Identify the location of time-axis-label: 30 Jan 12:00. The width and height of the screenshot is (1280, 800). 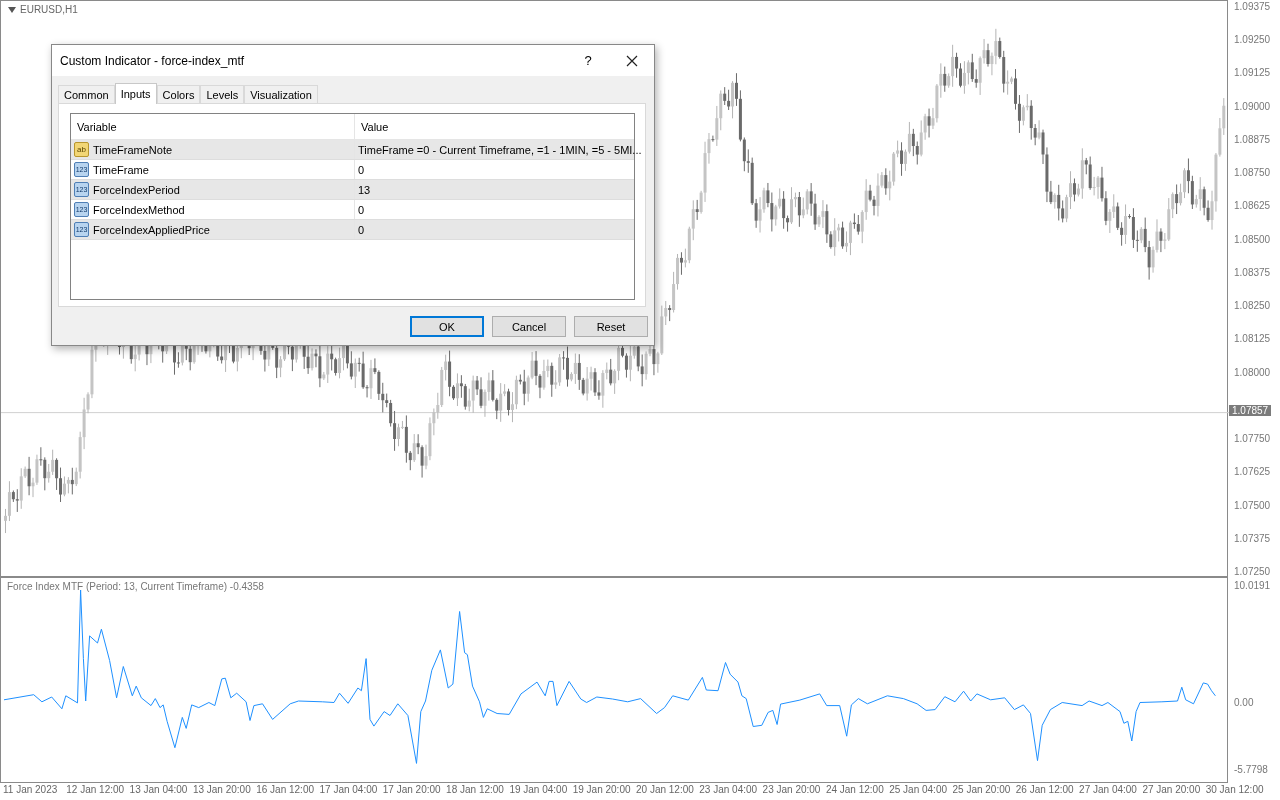
(1234, 789).